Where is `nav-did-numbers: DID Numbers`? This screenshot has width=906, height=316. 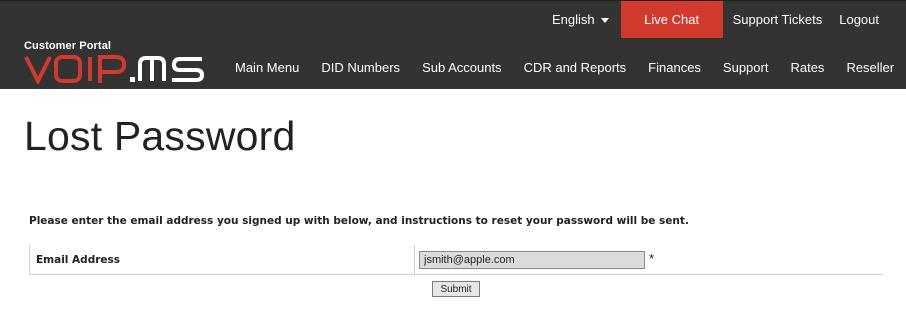
nav-did-numbers: DID Numbers is located at coordinates (360, 67).